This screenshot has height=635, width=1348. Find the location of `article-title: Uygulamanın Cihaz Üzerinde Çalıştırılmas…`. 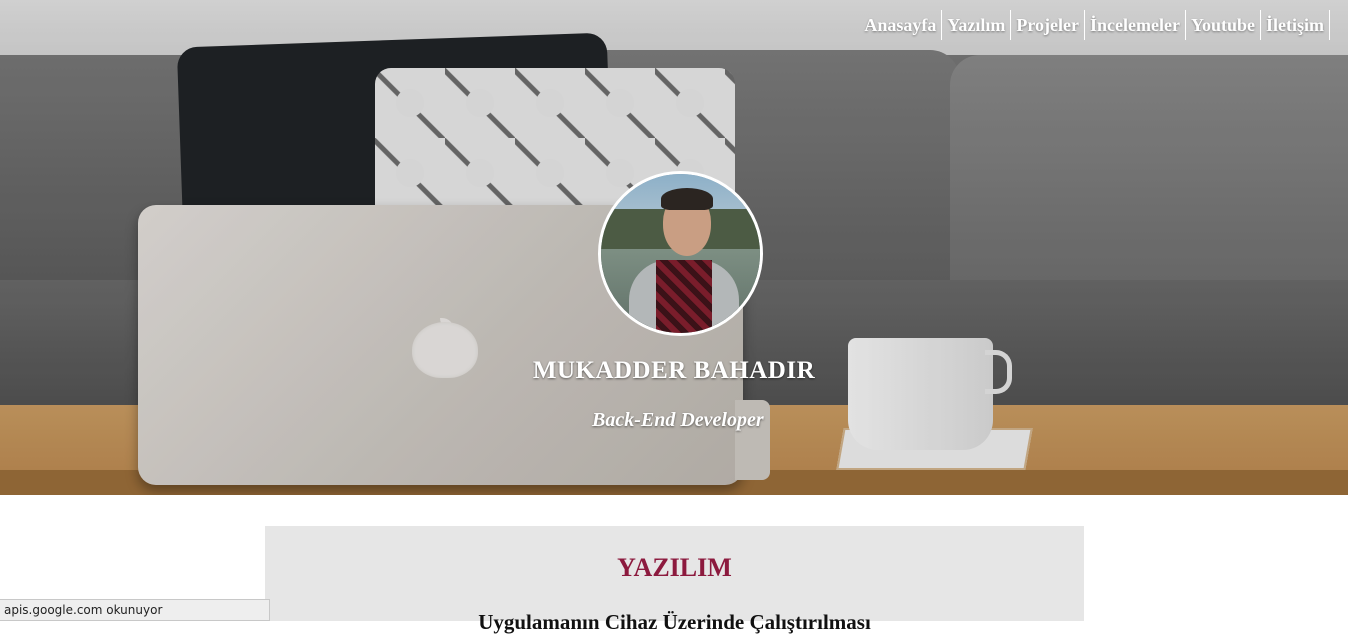

article-title: Uygulamanın Cihaz Üzerinde Çalıştırılmas… is located at coordinates (674, 622).